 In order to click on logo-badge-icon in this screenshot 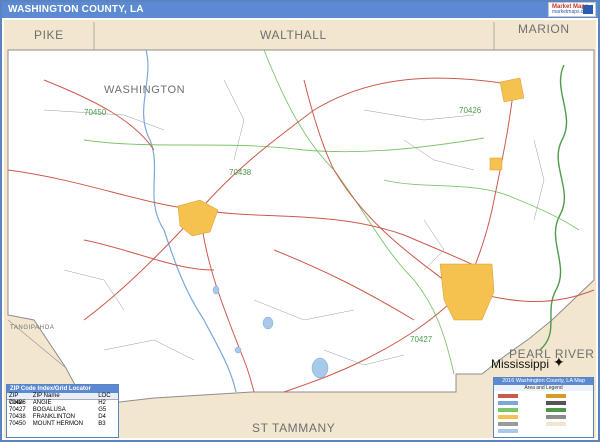, I will do `click(588, 9)`.